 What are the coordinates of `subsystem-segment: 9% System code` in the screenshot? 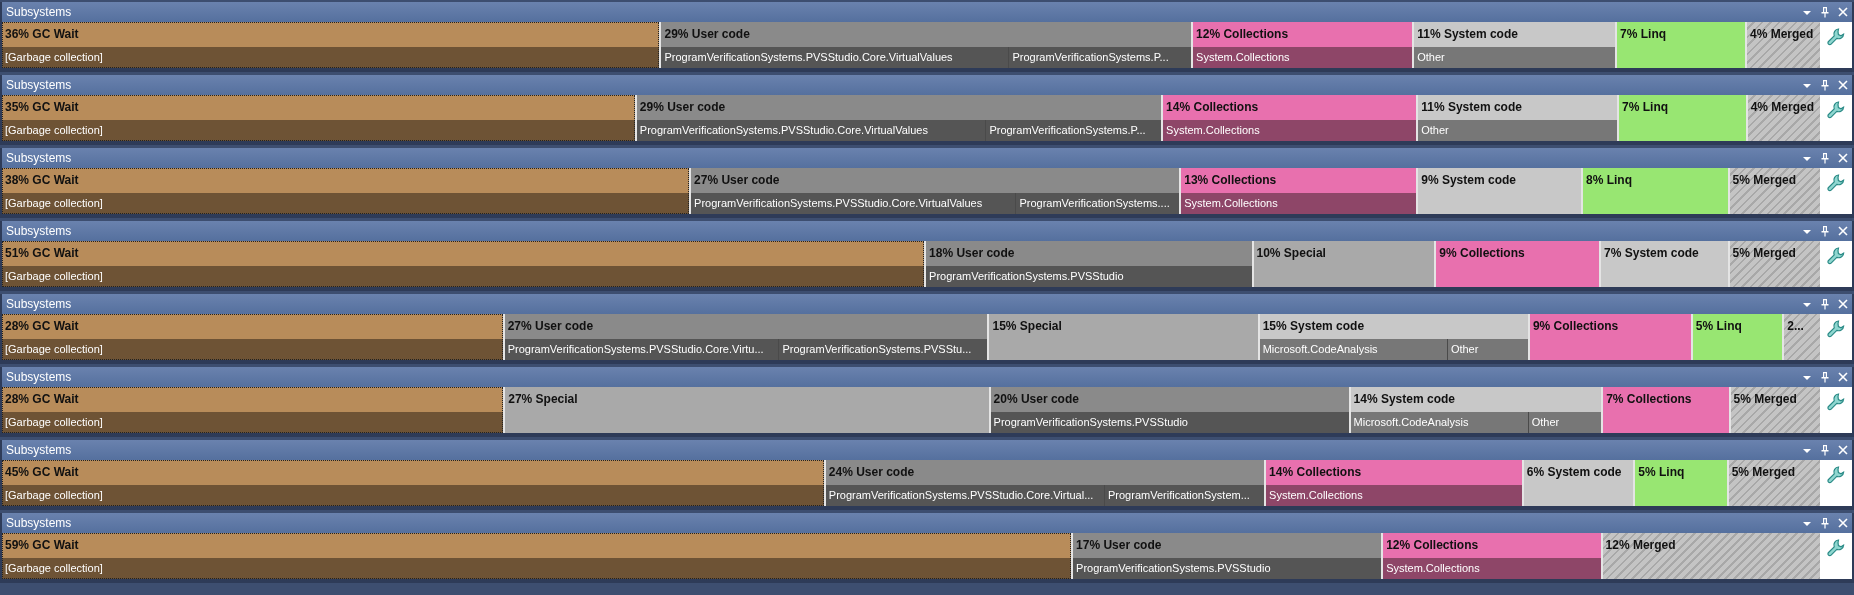 It's located at (1499, 191).